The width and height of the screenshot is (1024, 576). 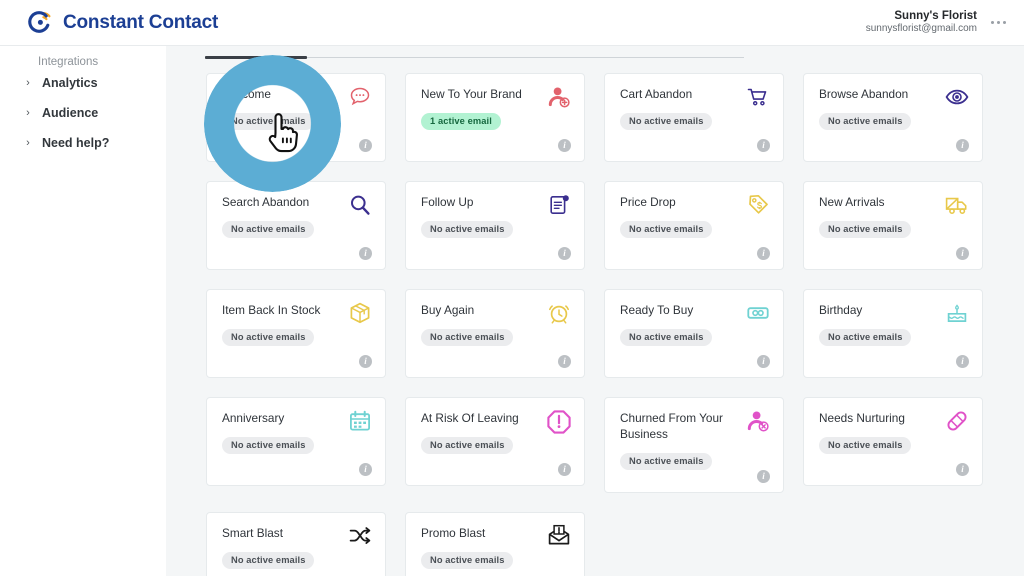 I want to click on automation-card: Promo BlastNo active emailsi, so click(x=495, y=544).